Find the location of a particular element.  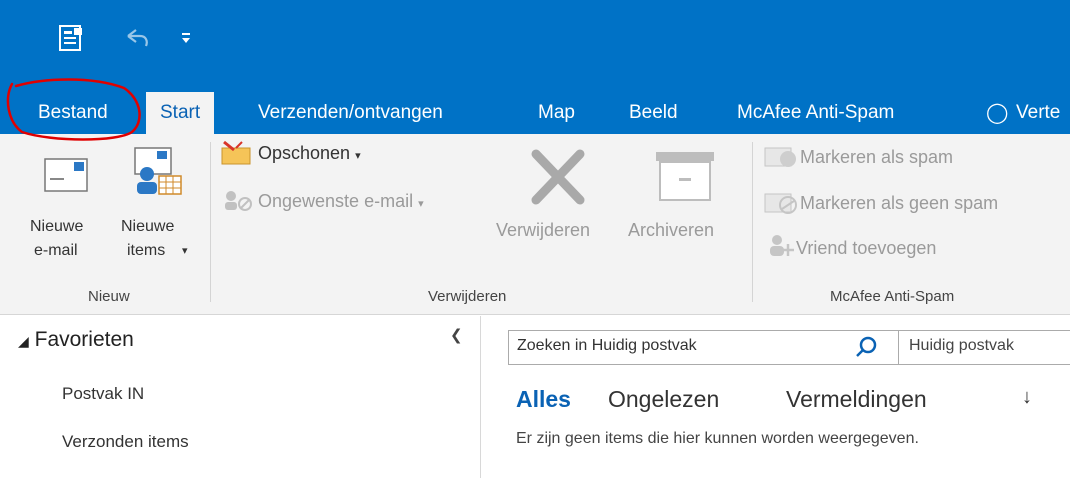

add-friend-icon is located at coordinates (781, 248).